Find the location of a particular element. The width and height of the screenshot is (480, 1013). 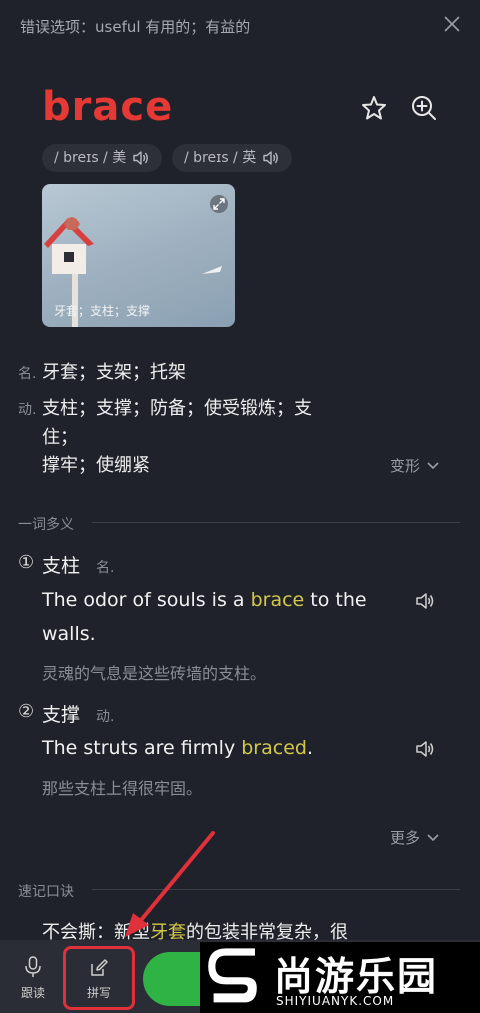

sense-1-number: ① is located at coordinates (26, 562).